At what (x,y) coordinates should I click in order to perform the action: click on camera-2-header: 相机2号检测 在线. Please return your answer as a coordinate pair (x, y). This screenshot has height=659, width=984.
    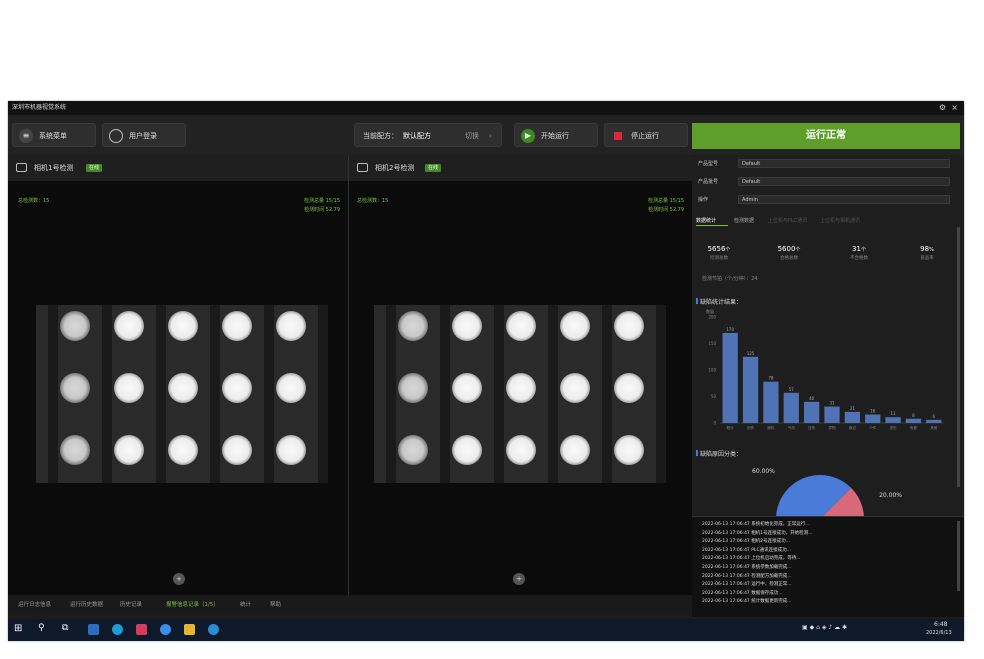
    Looking at the image, I should click on (520, 168).